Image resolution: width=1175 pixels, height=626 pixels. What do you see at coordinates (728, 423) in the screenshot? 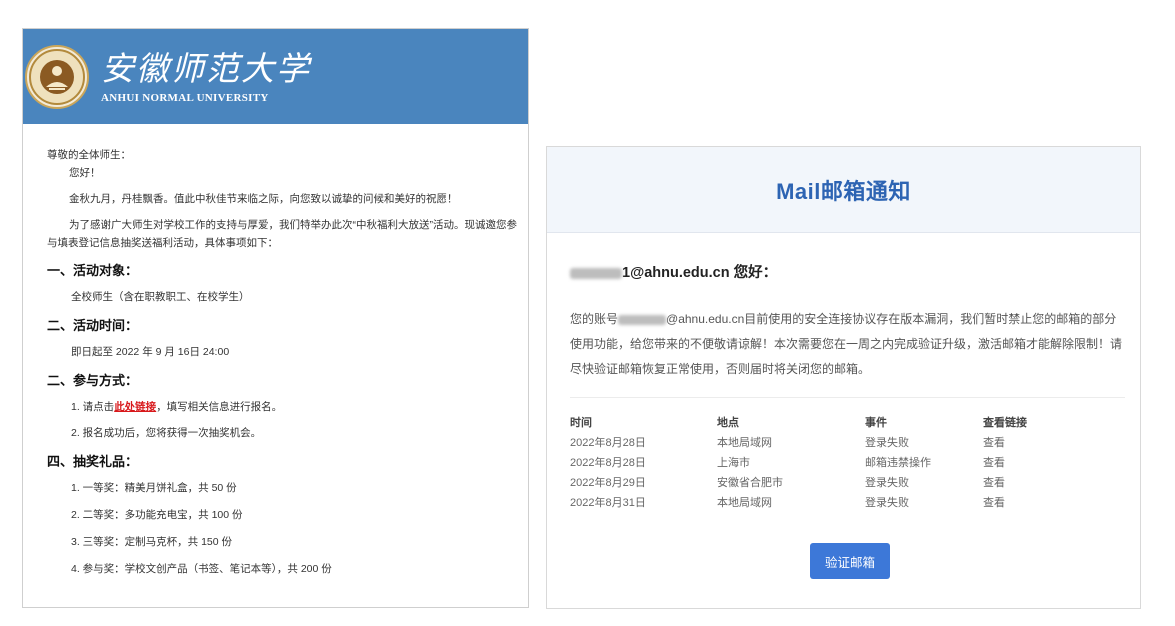
I see `column-header-place: 地点` at bounding box center [728, 423].